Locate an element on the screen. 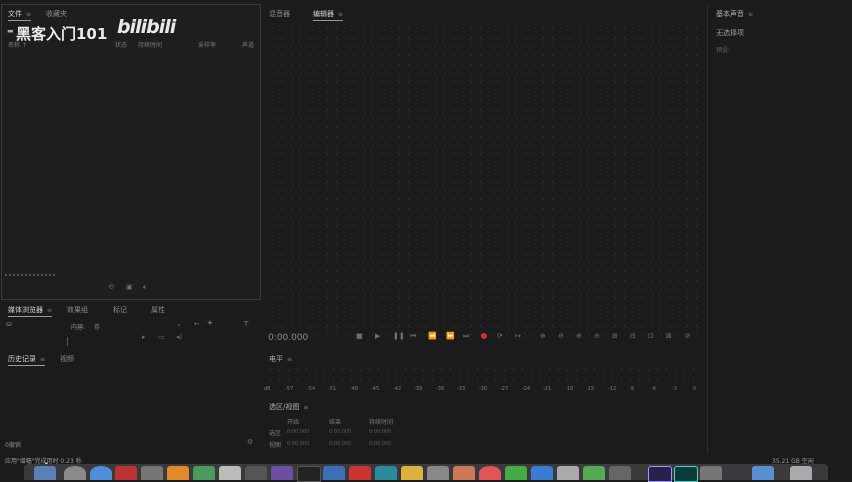  view-start: 0:00.000 is located at coordinates (298, 444).